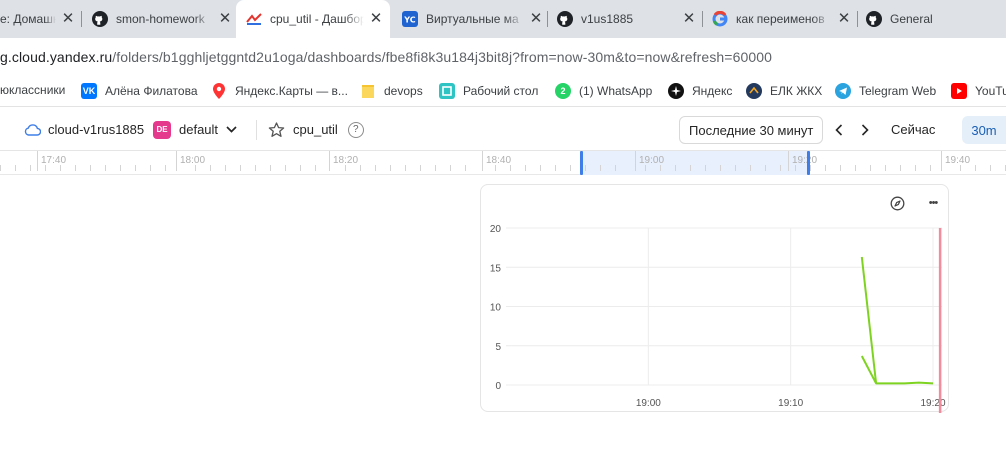  What do you see at coordinates (984, 130) in the screenshot?
I see `refresh-interval-button: 30m` at bounding box center [984, 130].